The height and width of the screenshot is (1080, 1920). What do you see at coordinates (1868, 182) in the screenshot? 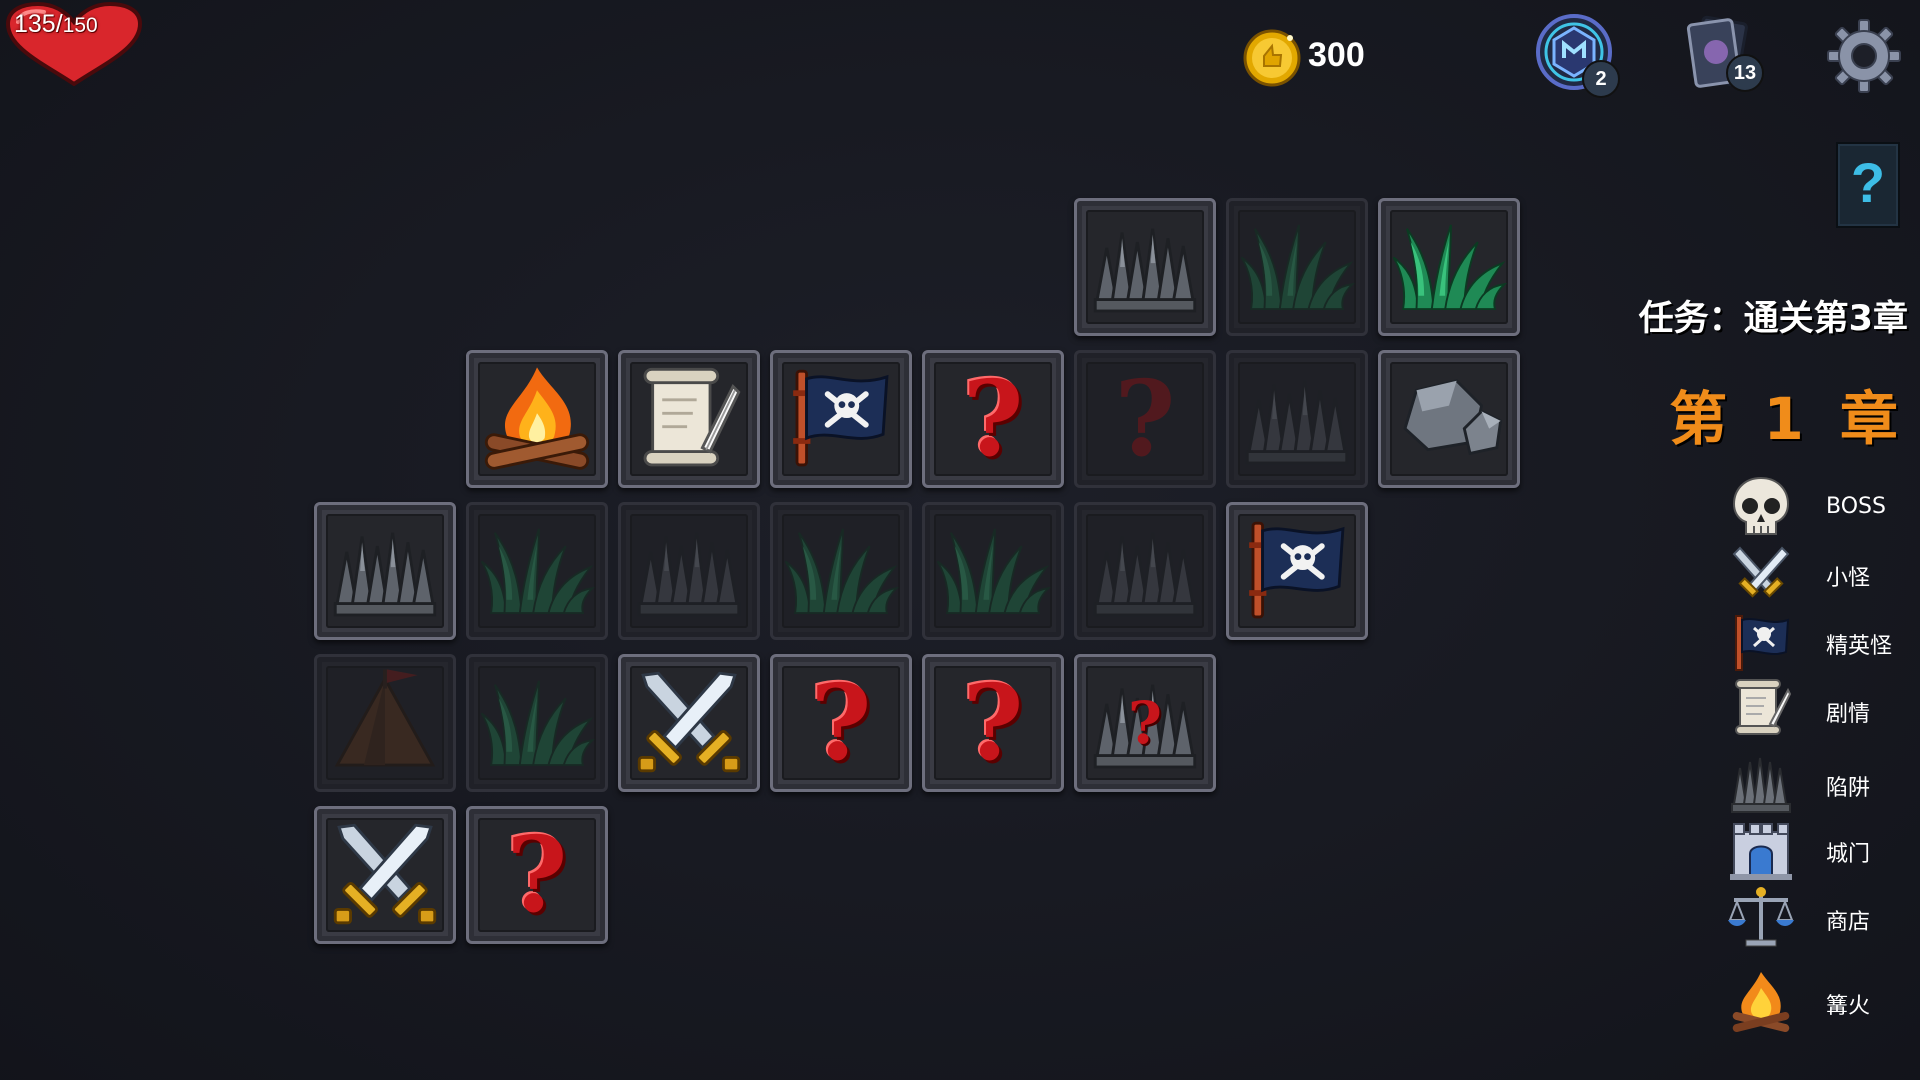
I see `help-question-icon: ?` at bounding box center [1868, 182].